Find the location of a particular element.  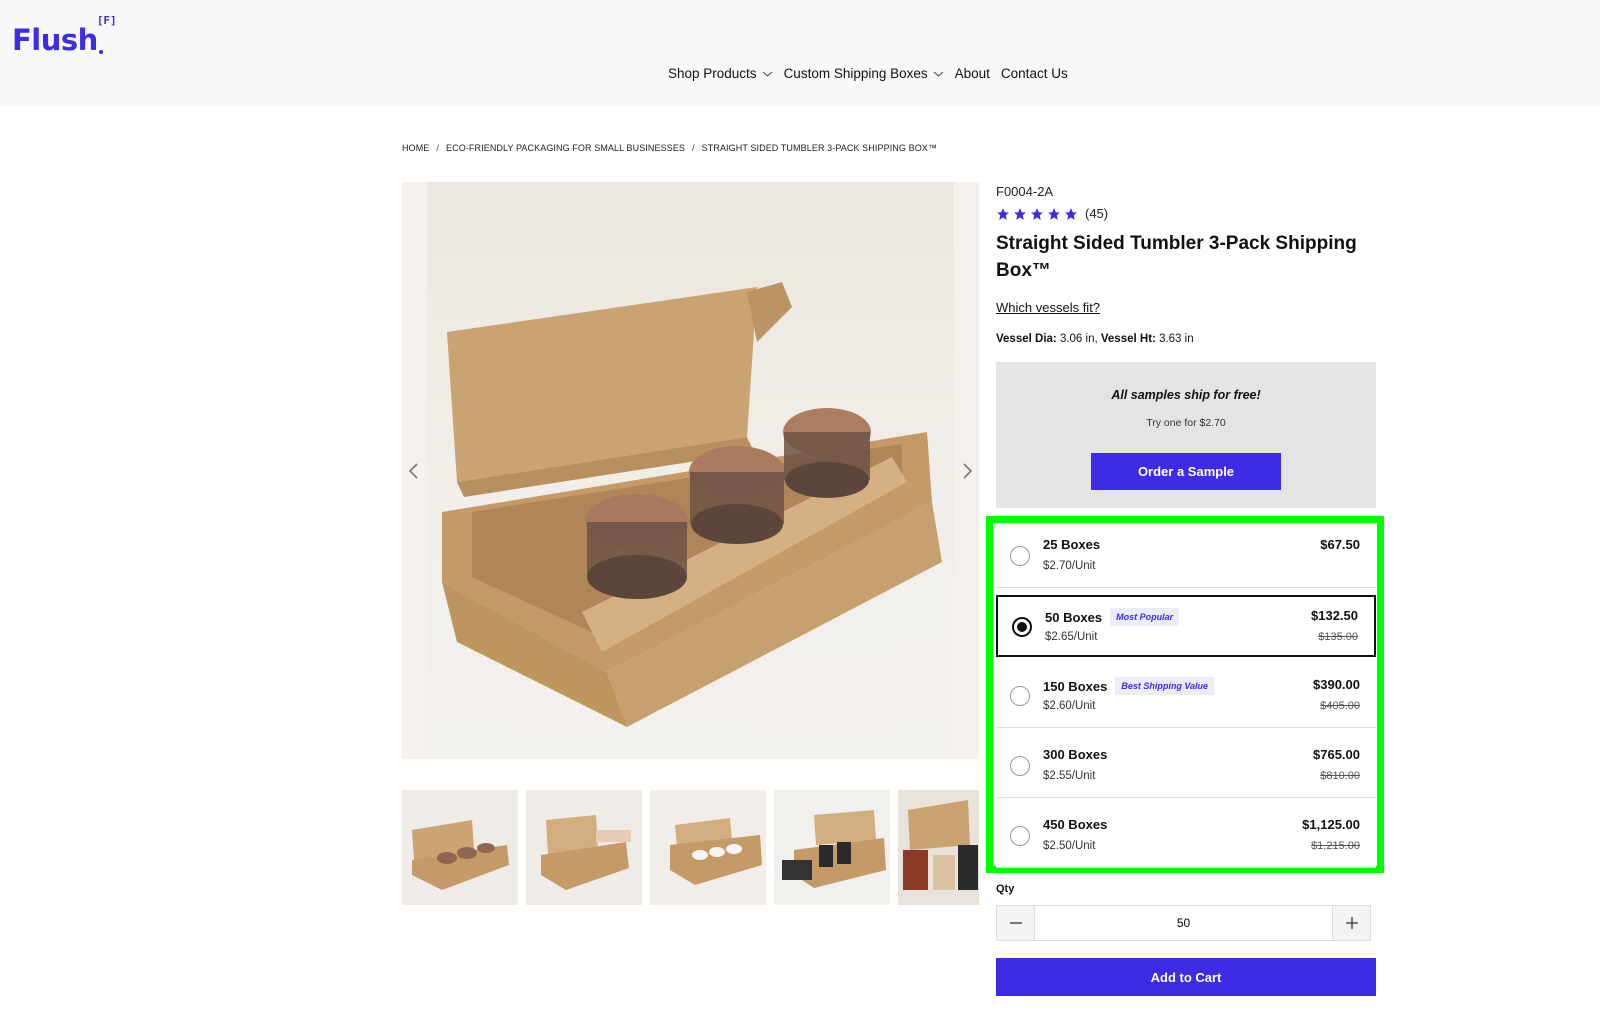

option-name: 50 Boxes Most Popular is located at coordinates (1112, 617).